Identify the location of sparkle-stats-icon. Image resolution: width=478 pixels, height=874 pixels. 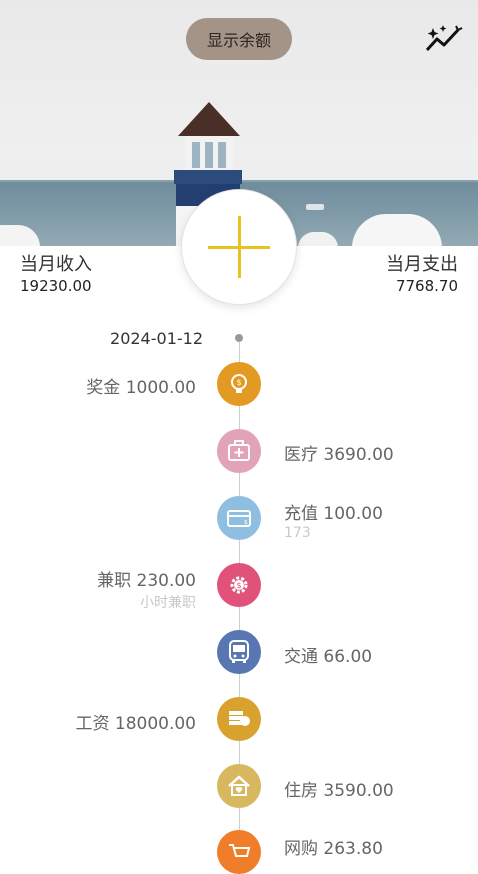
(444, 40).